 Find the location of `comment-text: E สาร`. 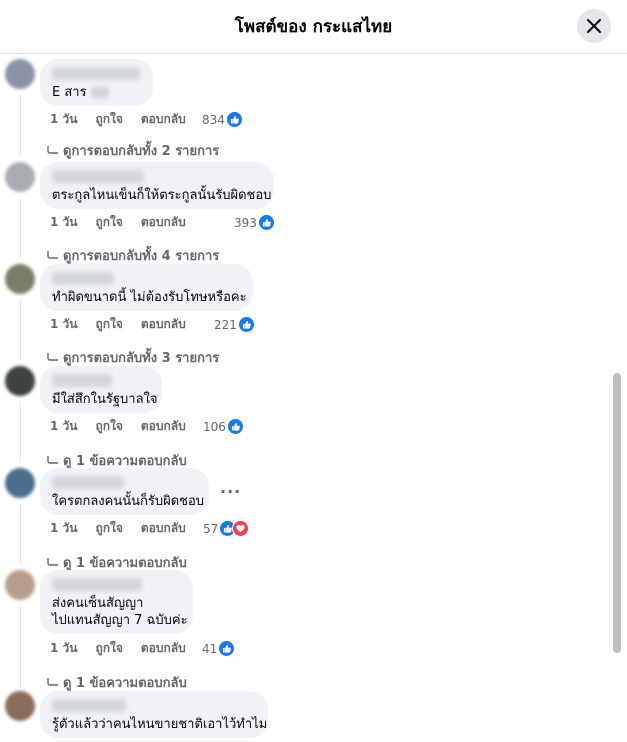

comment-text: E สาร is located at coordinates (96, 92).